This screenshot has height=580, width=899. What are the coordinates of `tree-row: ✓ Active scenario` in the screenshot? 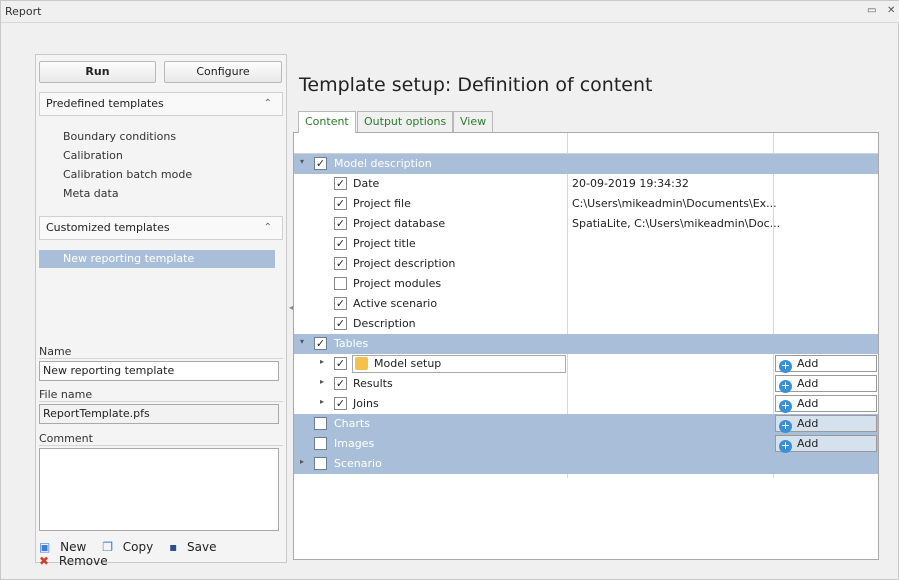 It's located at (586, 304).